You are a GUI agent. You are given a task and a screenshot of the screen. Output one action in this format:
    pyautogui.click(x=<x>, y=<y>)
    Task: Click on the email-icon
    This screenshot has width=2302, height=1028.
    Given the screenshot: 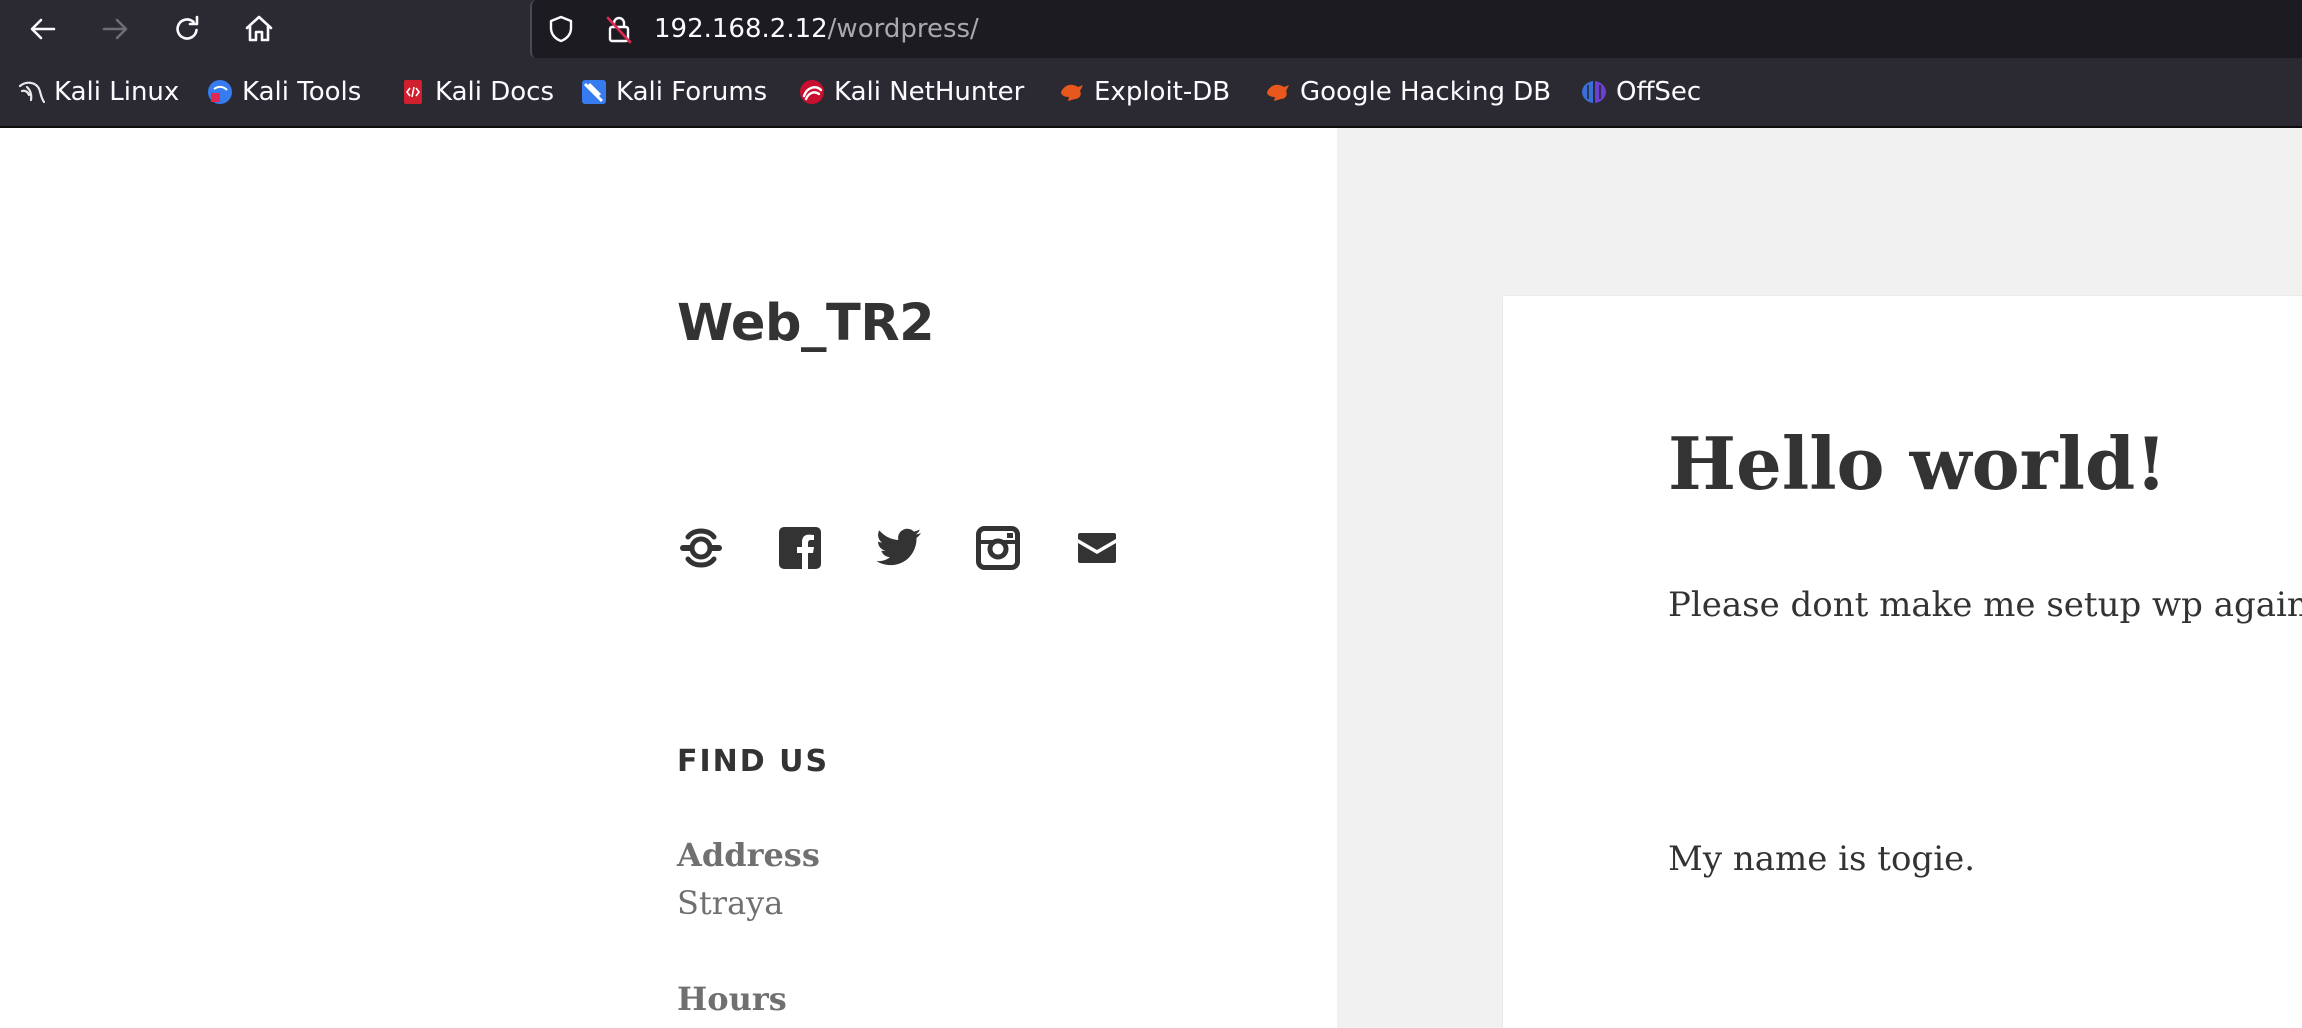 What is the action you would take?
    pyautogui.click(x=1097, y=548)
    